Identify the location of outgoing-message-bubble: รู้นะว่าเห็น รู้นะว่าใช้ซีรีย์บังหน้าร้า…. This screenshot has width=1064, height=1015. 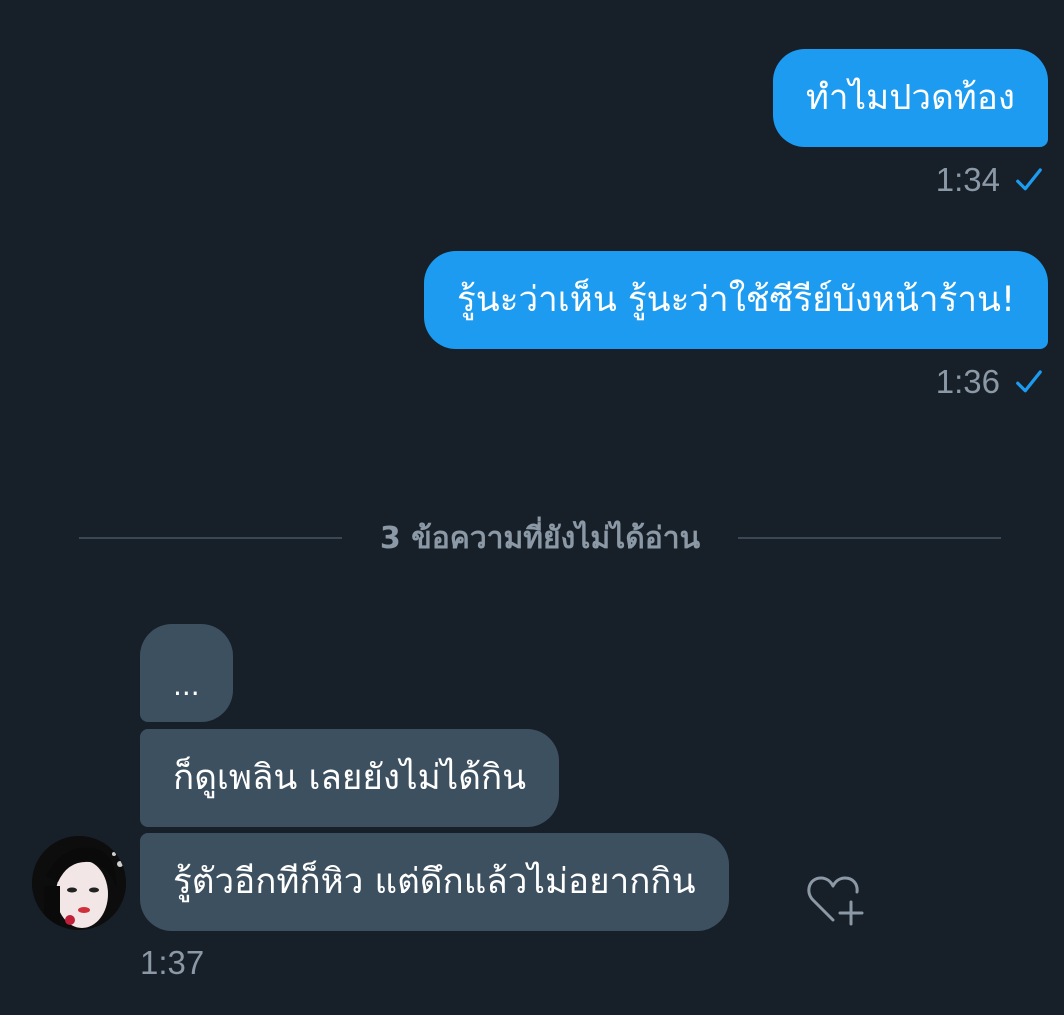
(735, 300).